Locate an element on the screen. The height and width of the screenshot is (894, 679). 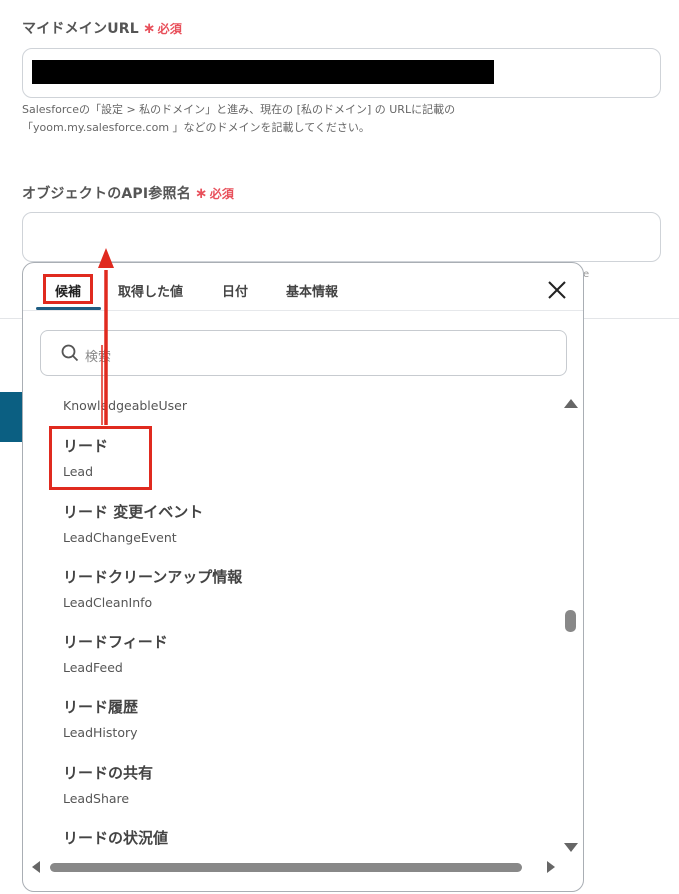
tab-highlight-box is located at coordinates (68, 289).